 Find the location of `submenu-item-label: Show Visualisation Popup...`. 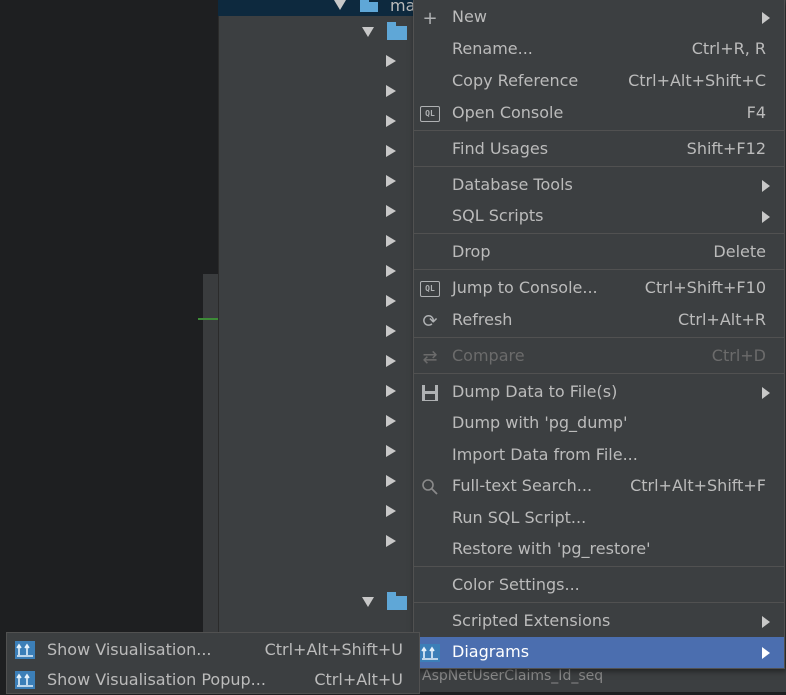

submenu-item-label: Show Visualisation Popup... is located at coordinates (156, 679).